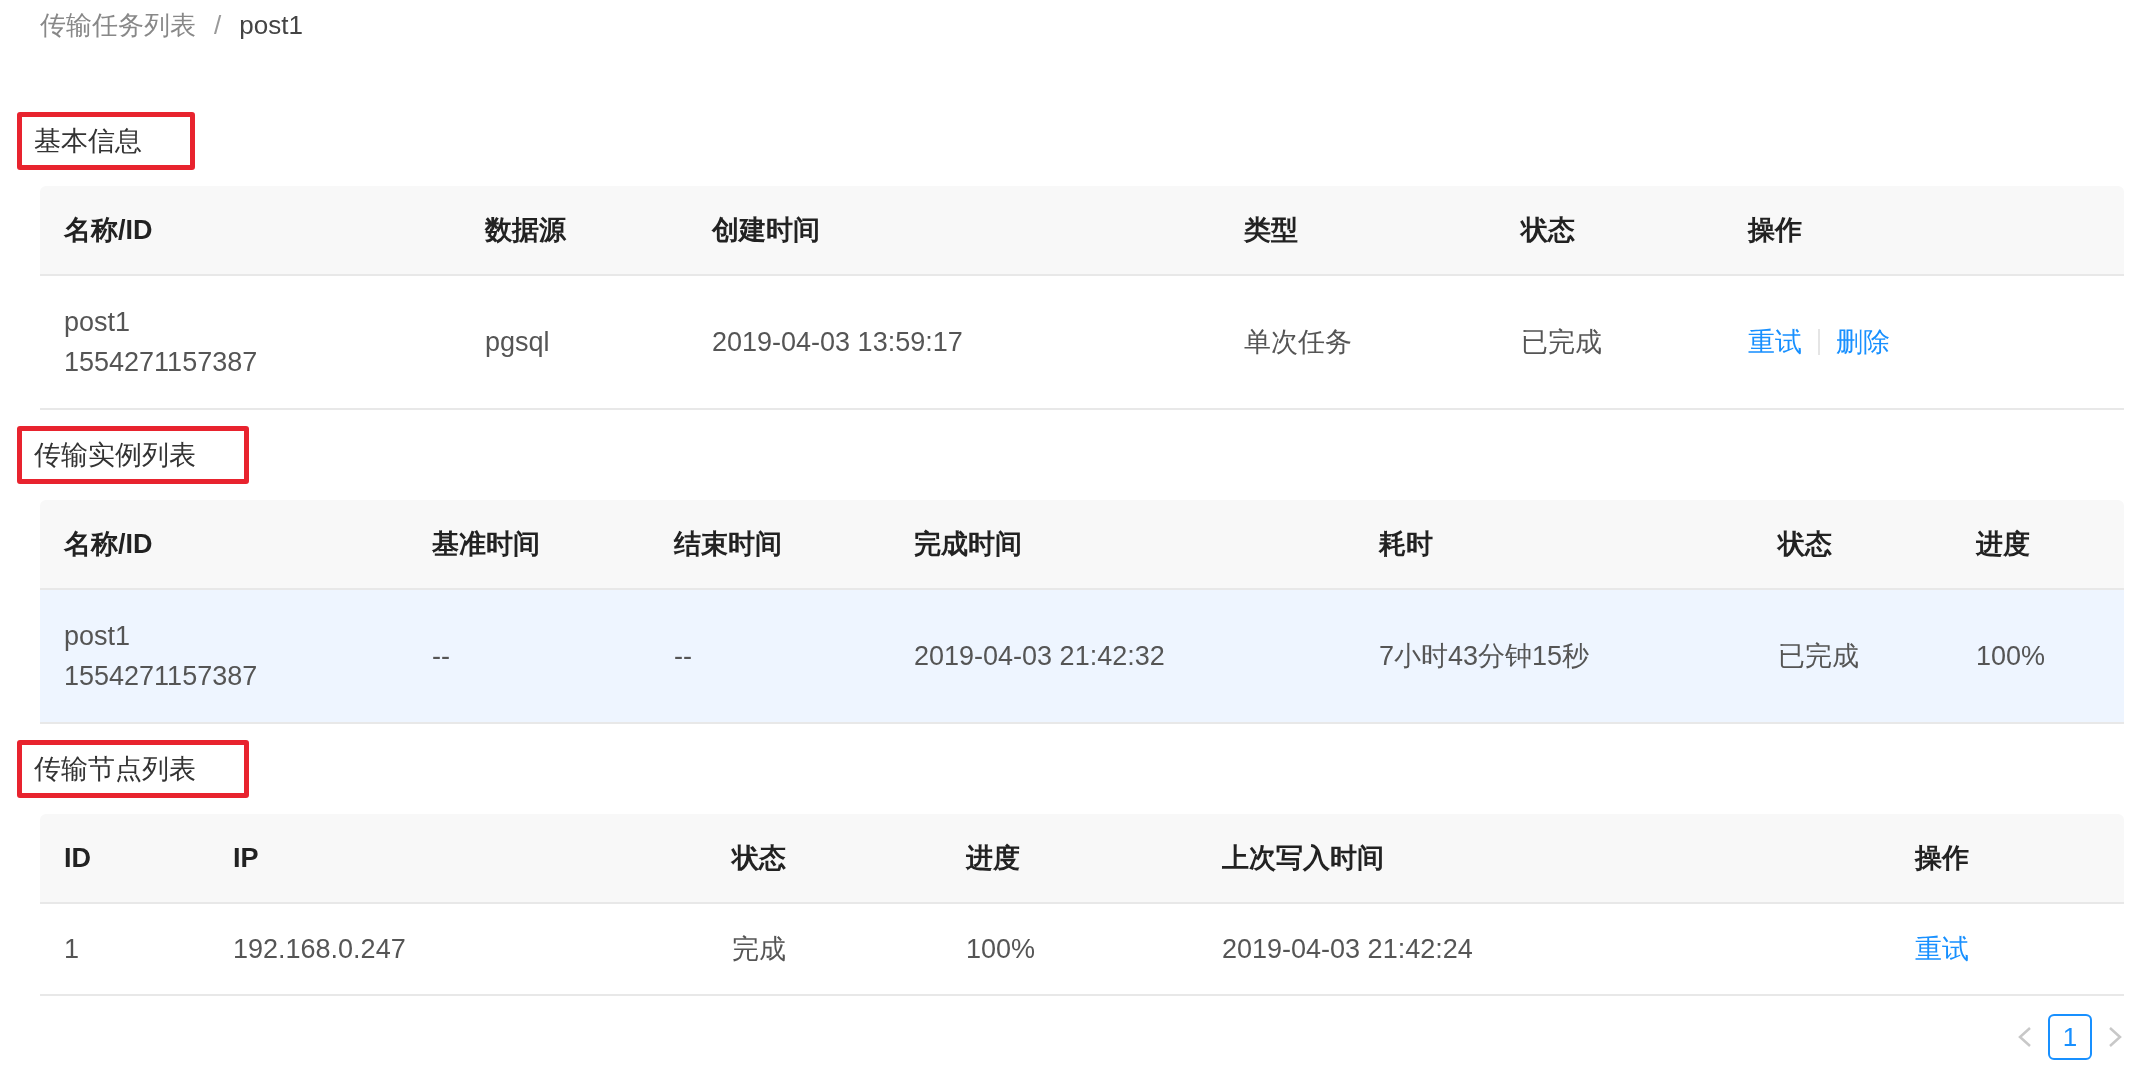 The image size is (2134, 1080). Describe the element at coordinates (968, 544) in the screenshot. I see `column-header: 完成时间` at that location.